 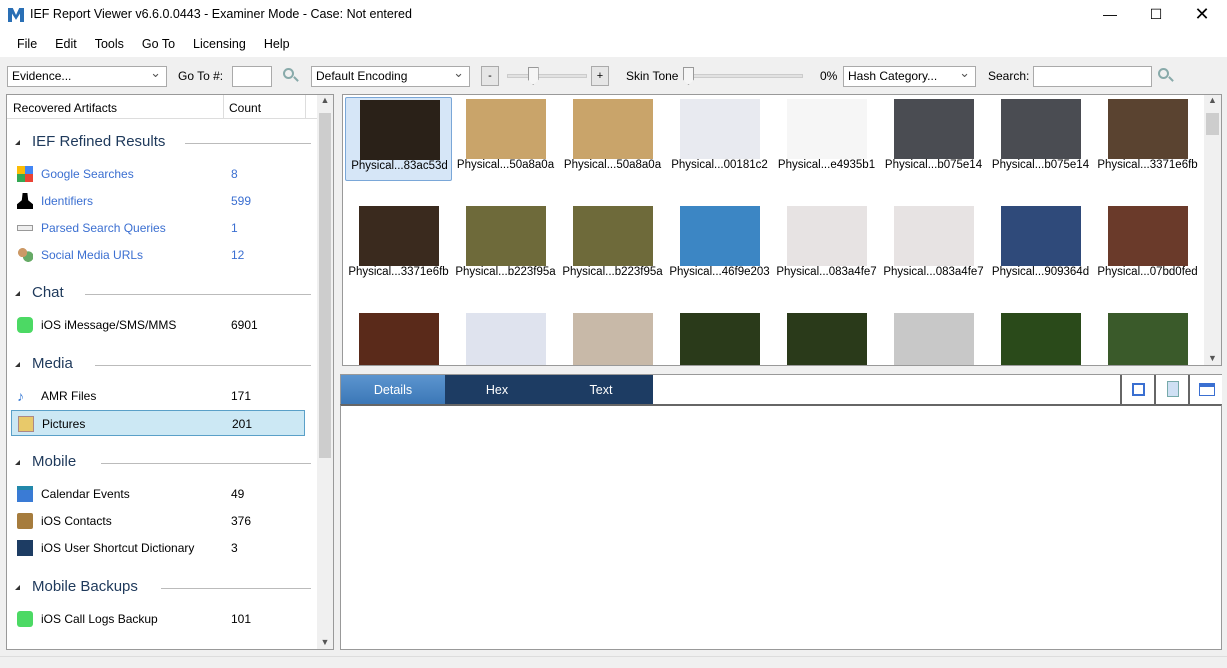 What do you see at coordinates (163, 292) in the screenshot?
I see `section-chat: Chat` at bounding box center [163, 292].